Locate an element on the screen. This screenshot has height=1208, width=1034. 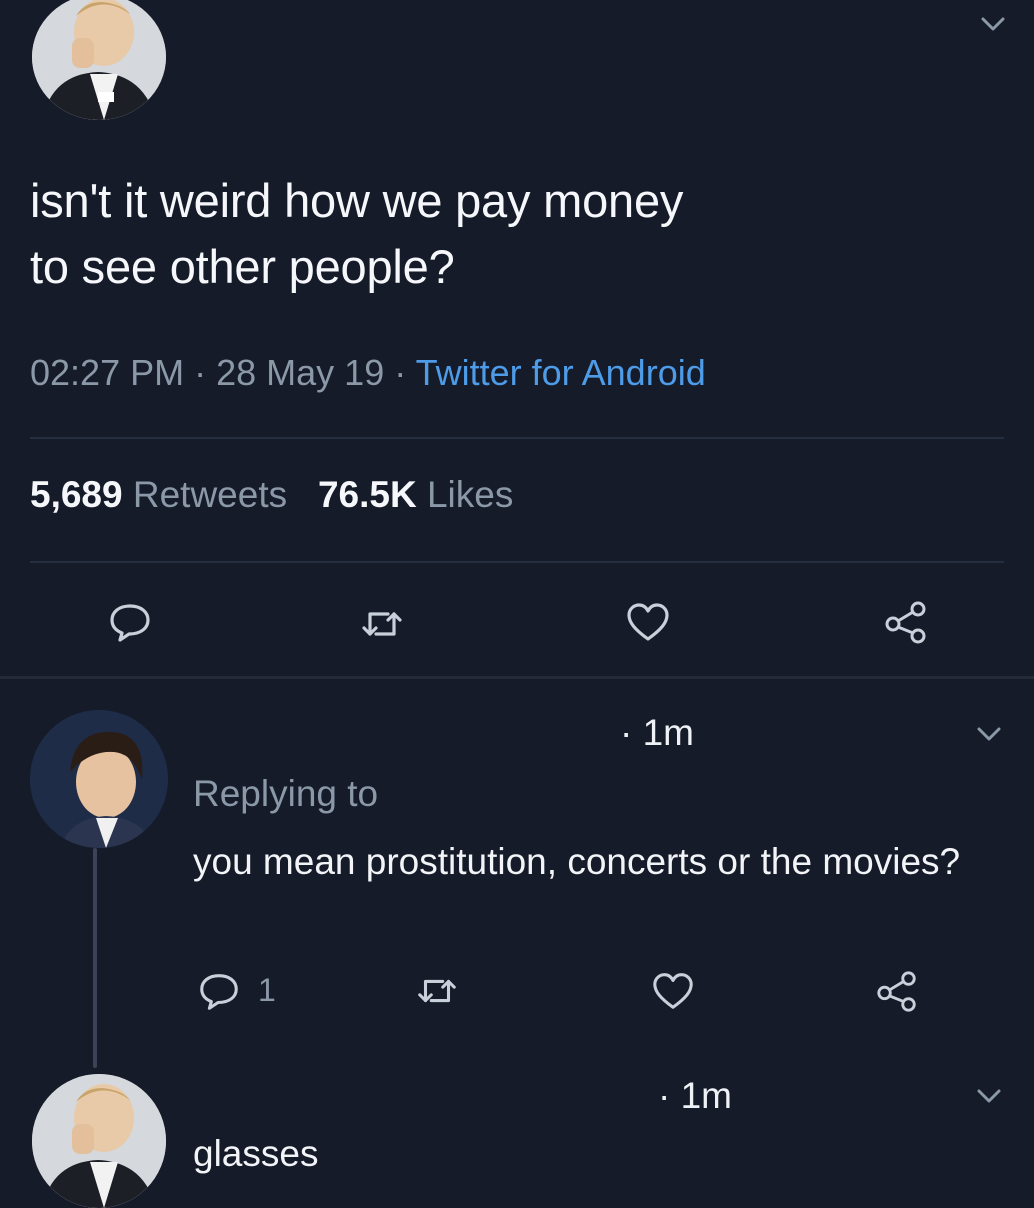
reply1-share-button is located at coordinates (897, 991).